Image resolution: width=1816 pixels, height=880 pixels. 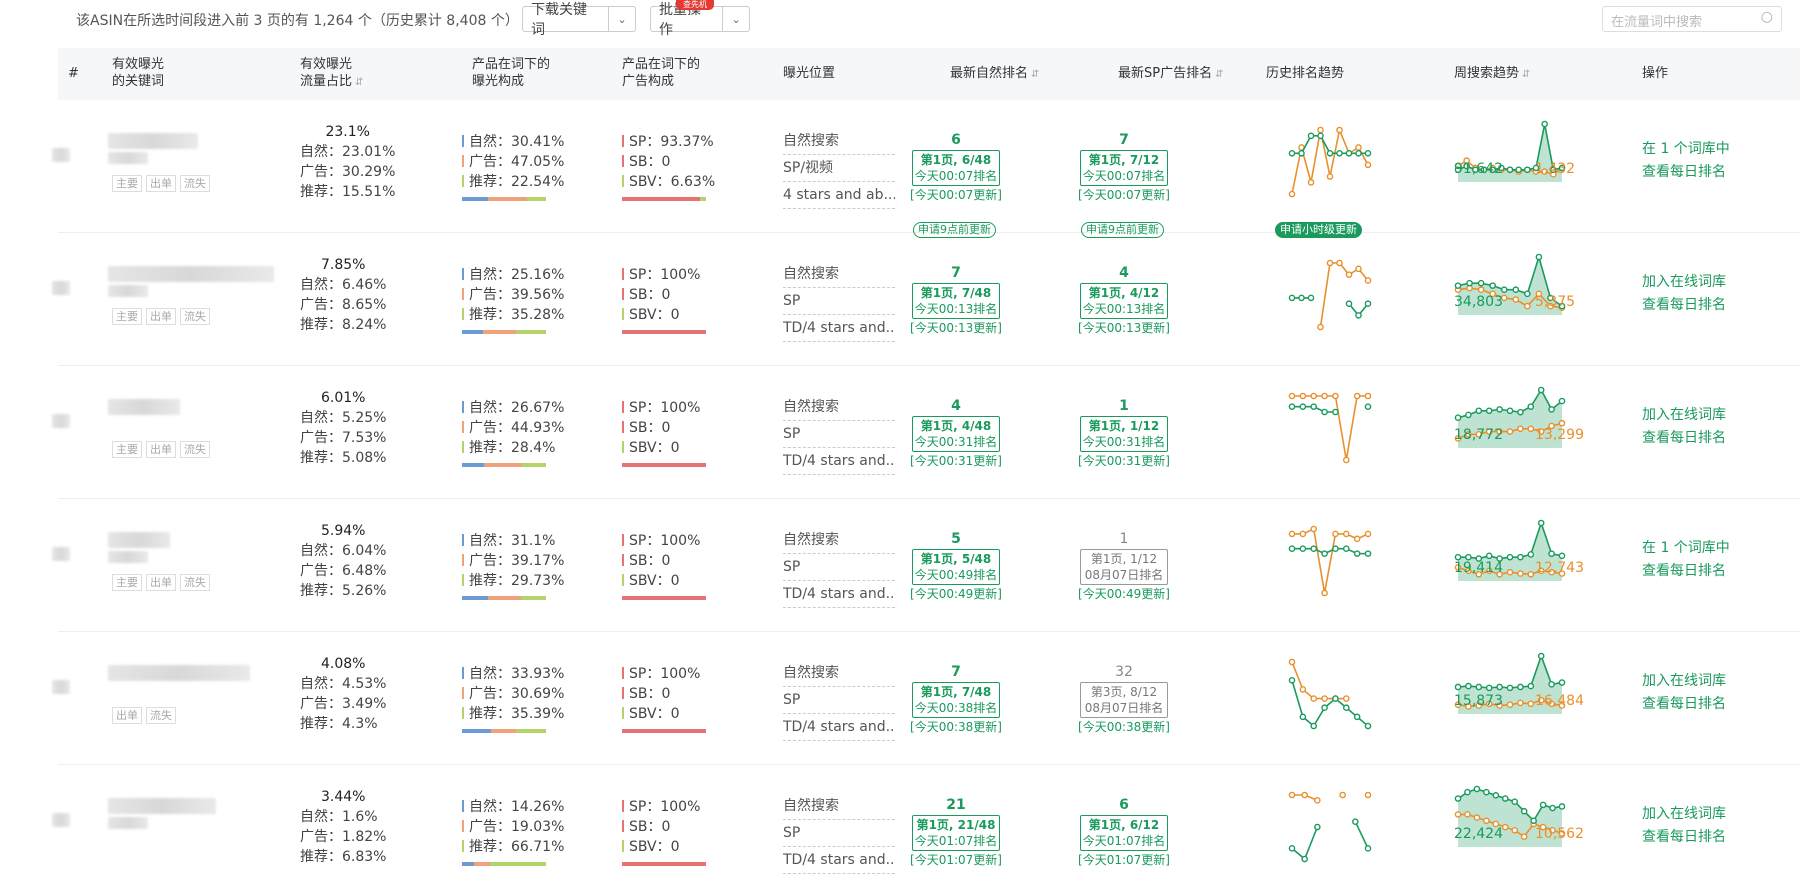 I want to click on organic-rank: 7 第1页, 7/48 今天00:38排名 [今天00:38更新], so click(x=956, y=699).